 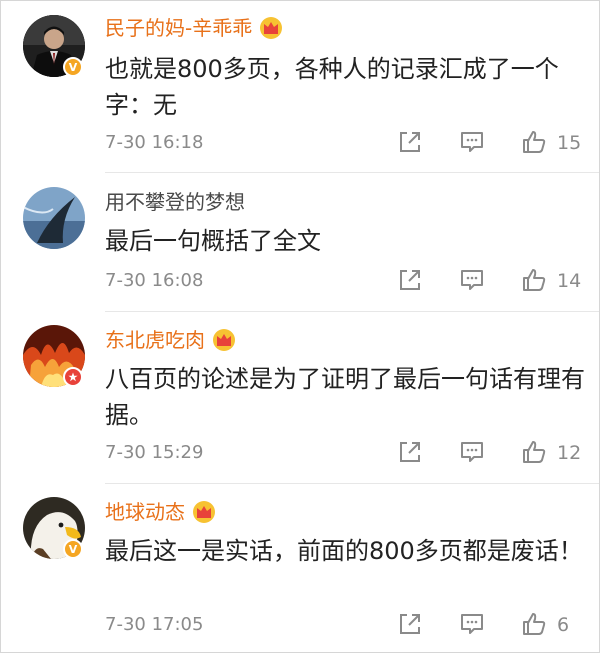 I want to click on username: 地球动态, so click(x=161, y=512).